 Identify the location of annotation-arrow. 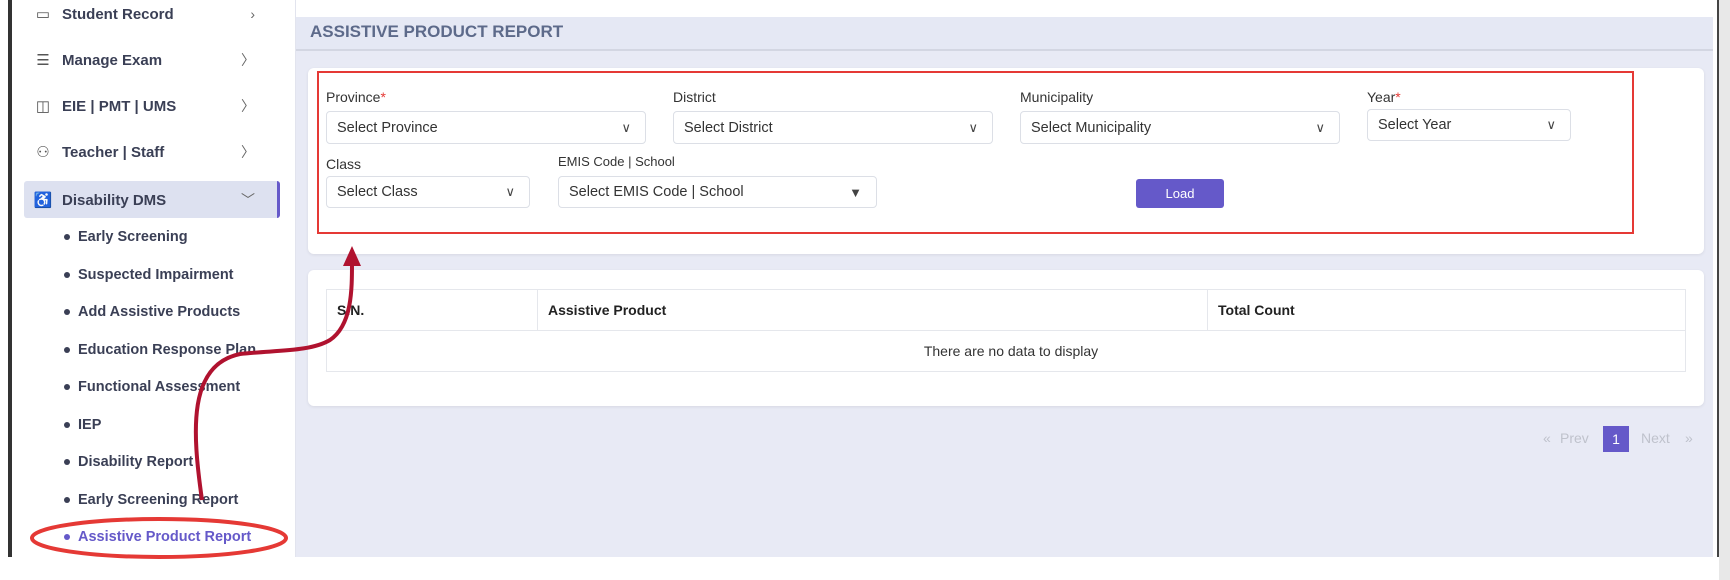
(273, 381).